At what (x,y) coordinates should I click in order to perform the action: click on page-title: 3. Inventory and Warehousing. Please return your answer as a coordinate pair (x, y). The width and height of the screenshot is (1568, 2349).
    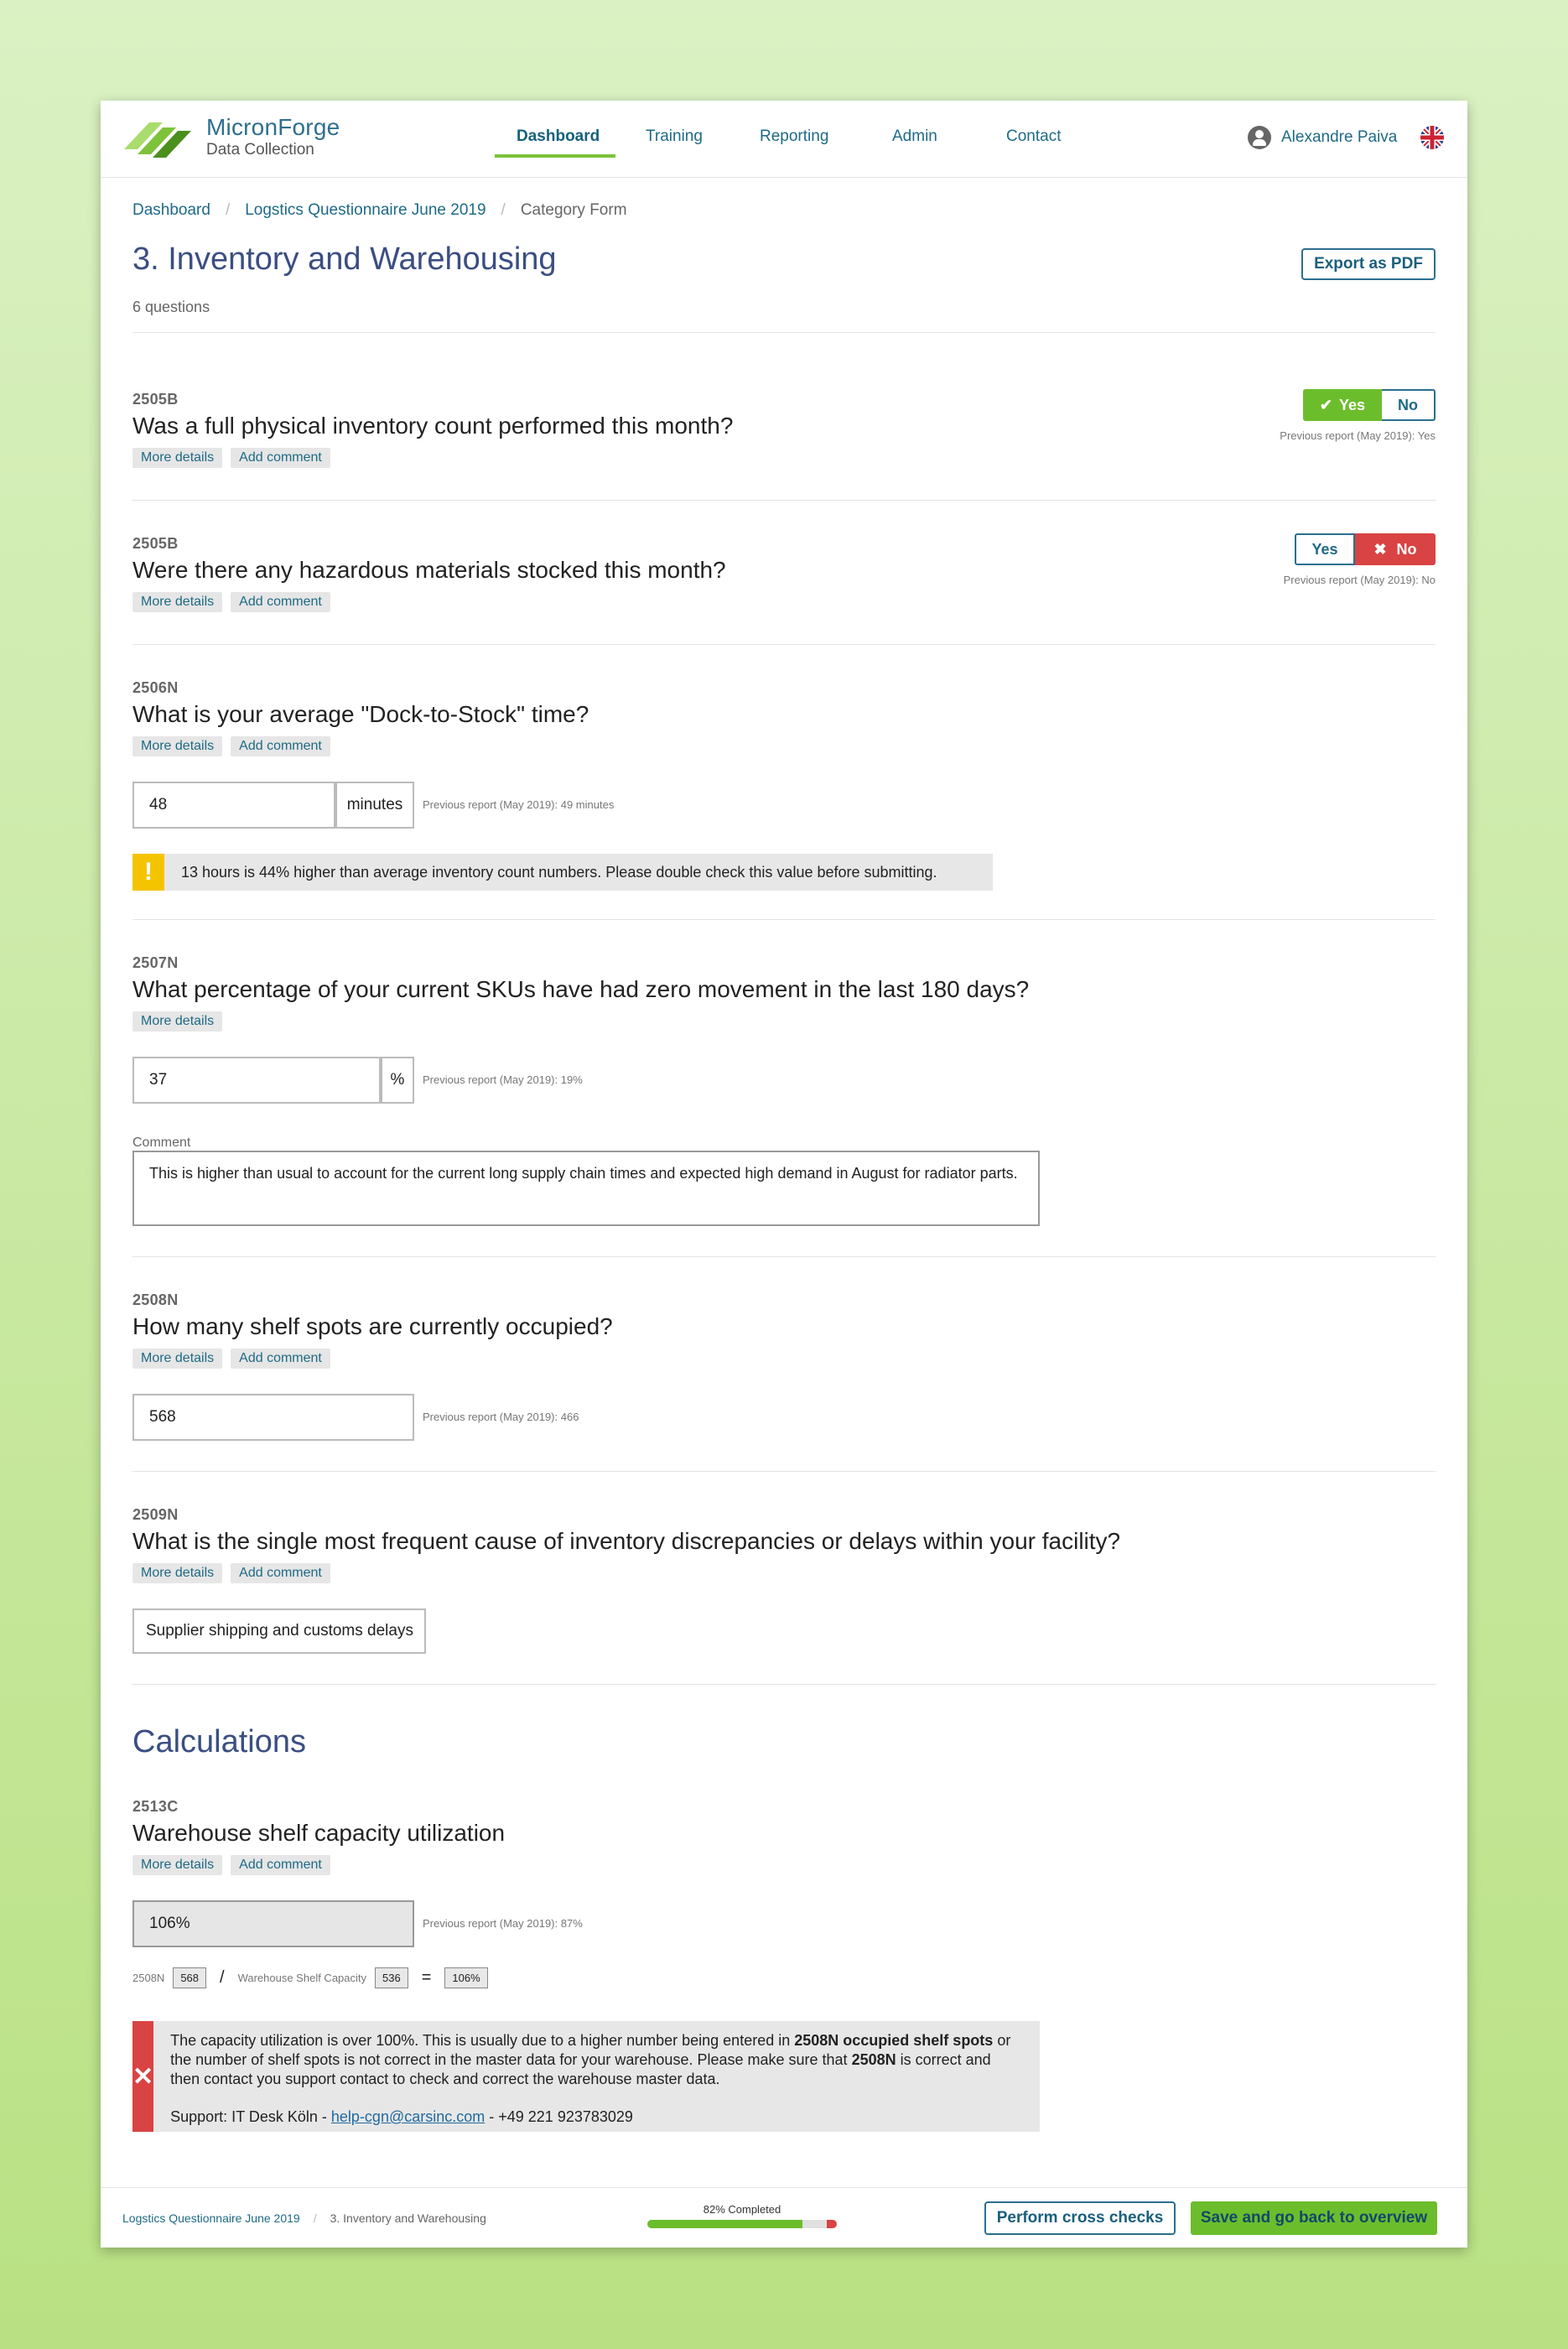
    Looking at the image, I should click on (344, 259).